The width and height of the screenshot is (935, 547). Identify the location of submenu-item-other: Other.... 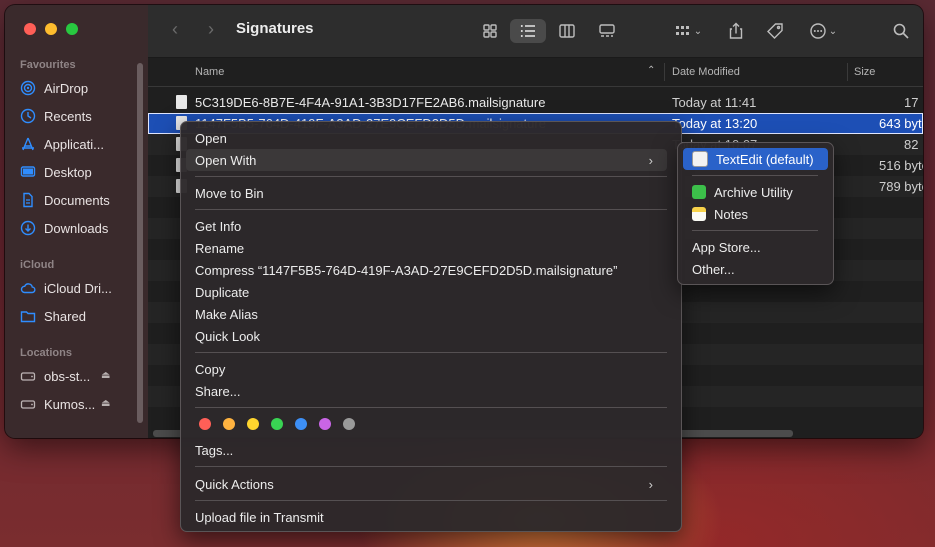
(755, 269).